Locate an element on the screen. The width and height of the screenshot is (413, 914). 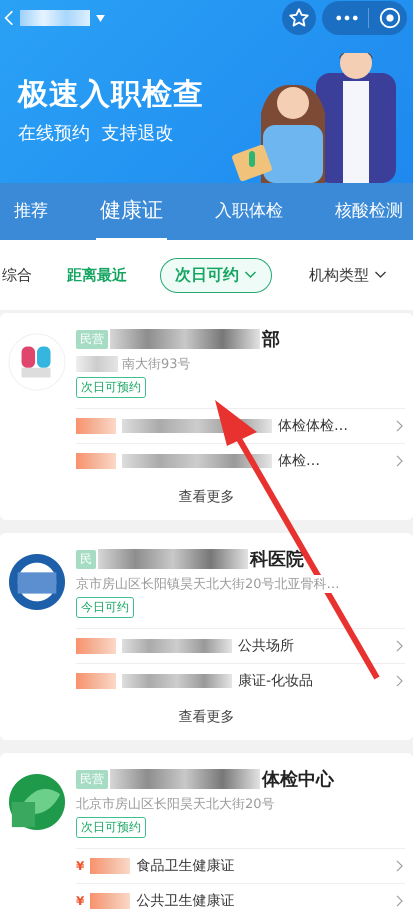
pixelated-address is located at coordinates (97, 364).